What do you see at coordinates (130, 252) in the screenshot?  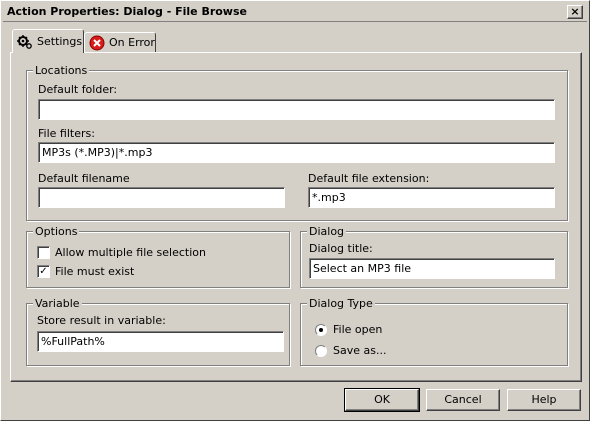 I see `allow-multiple-label: Allow multiple file selection` at bounding box center [130, 252].